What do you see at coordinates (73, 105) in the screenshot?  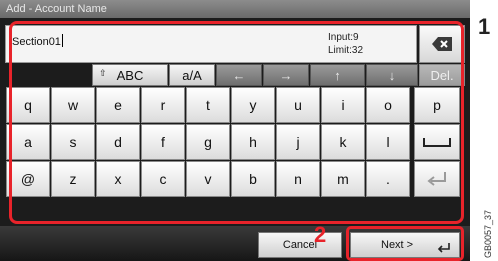 I see `key-w: w` at bounding box center [73, 105].